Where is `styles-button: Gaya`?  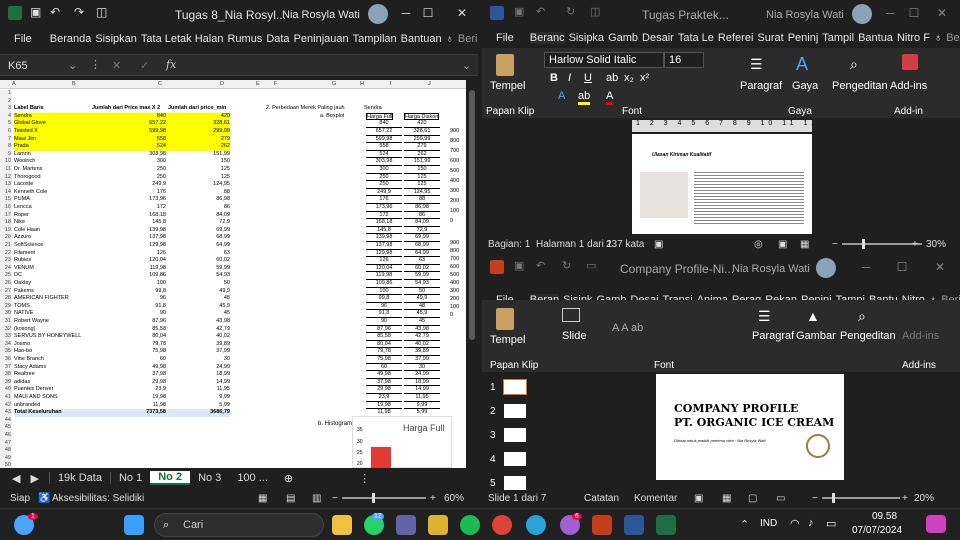
styles-button: Gaya is located at coordinates (805, 86).